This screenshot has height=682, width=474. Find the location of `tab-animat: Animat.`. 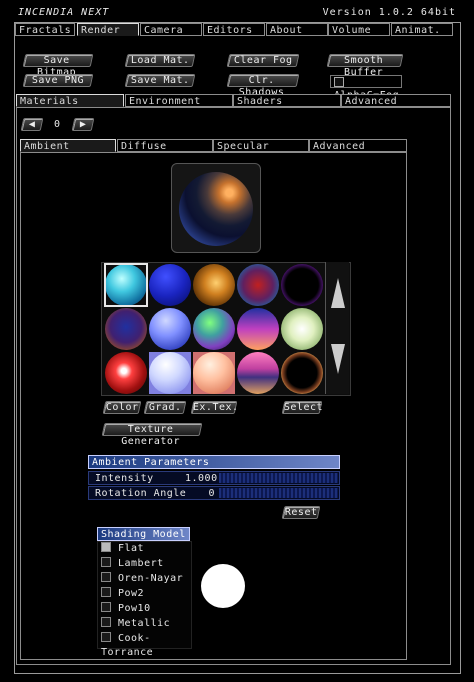

tab-animat: Animat. is located at coordinates (422, 29).